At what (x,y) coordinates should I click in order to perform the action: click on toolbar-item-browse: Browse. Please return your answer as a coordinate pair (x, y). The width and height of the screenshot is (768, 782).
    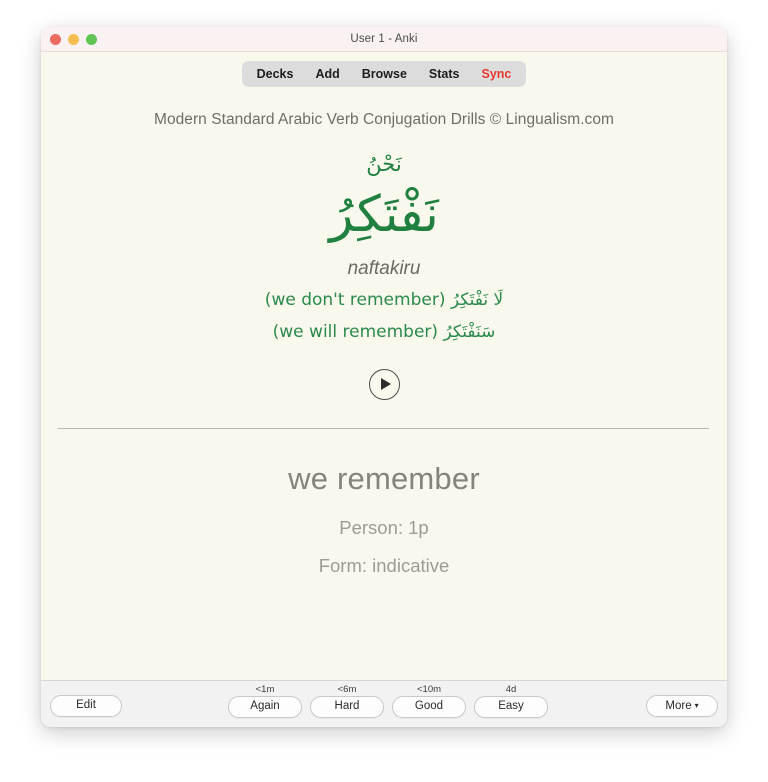
    Looking at the image, I should click on (384, 74).